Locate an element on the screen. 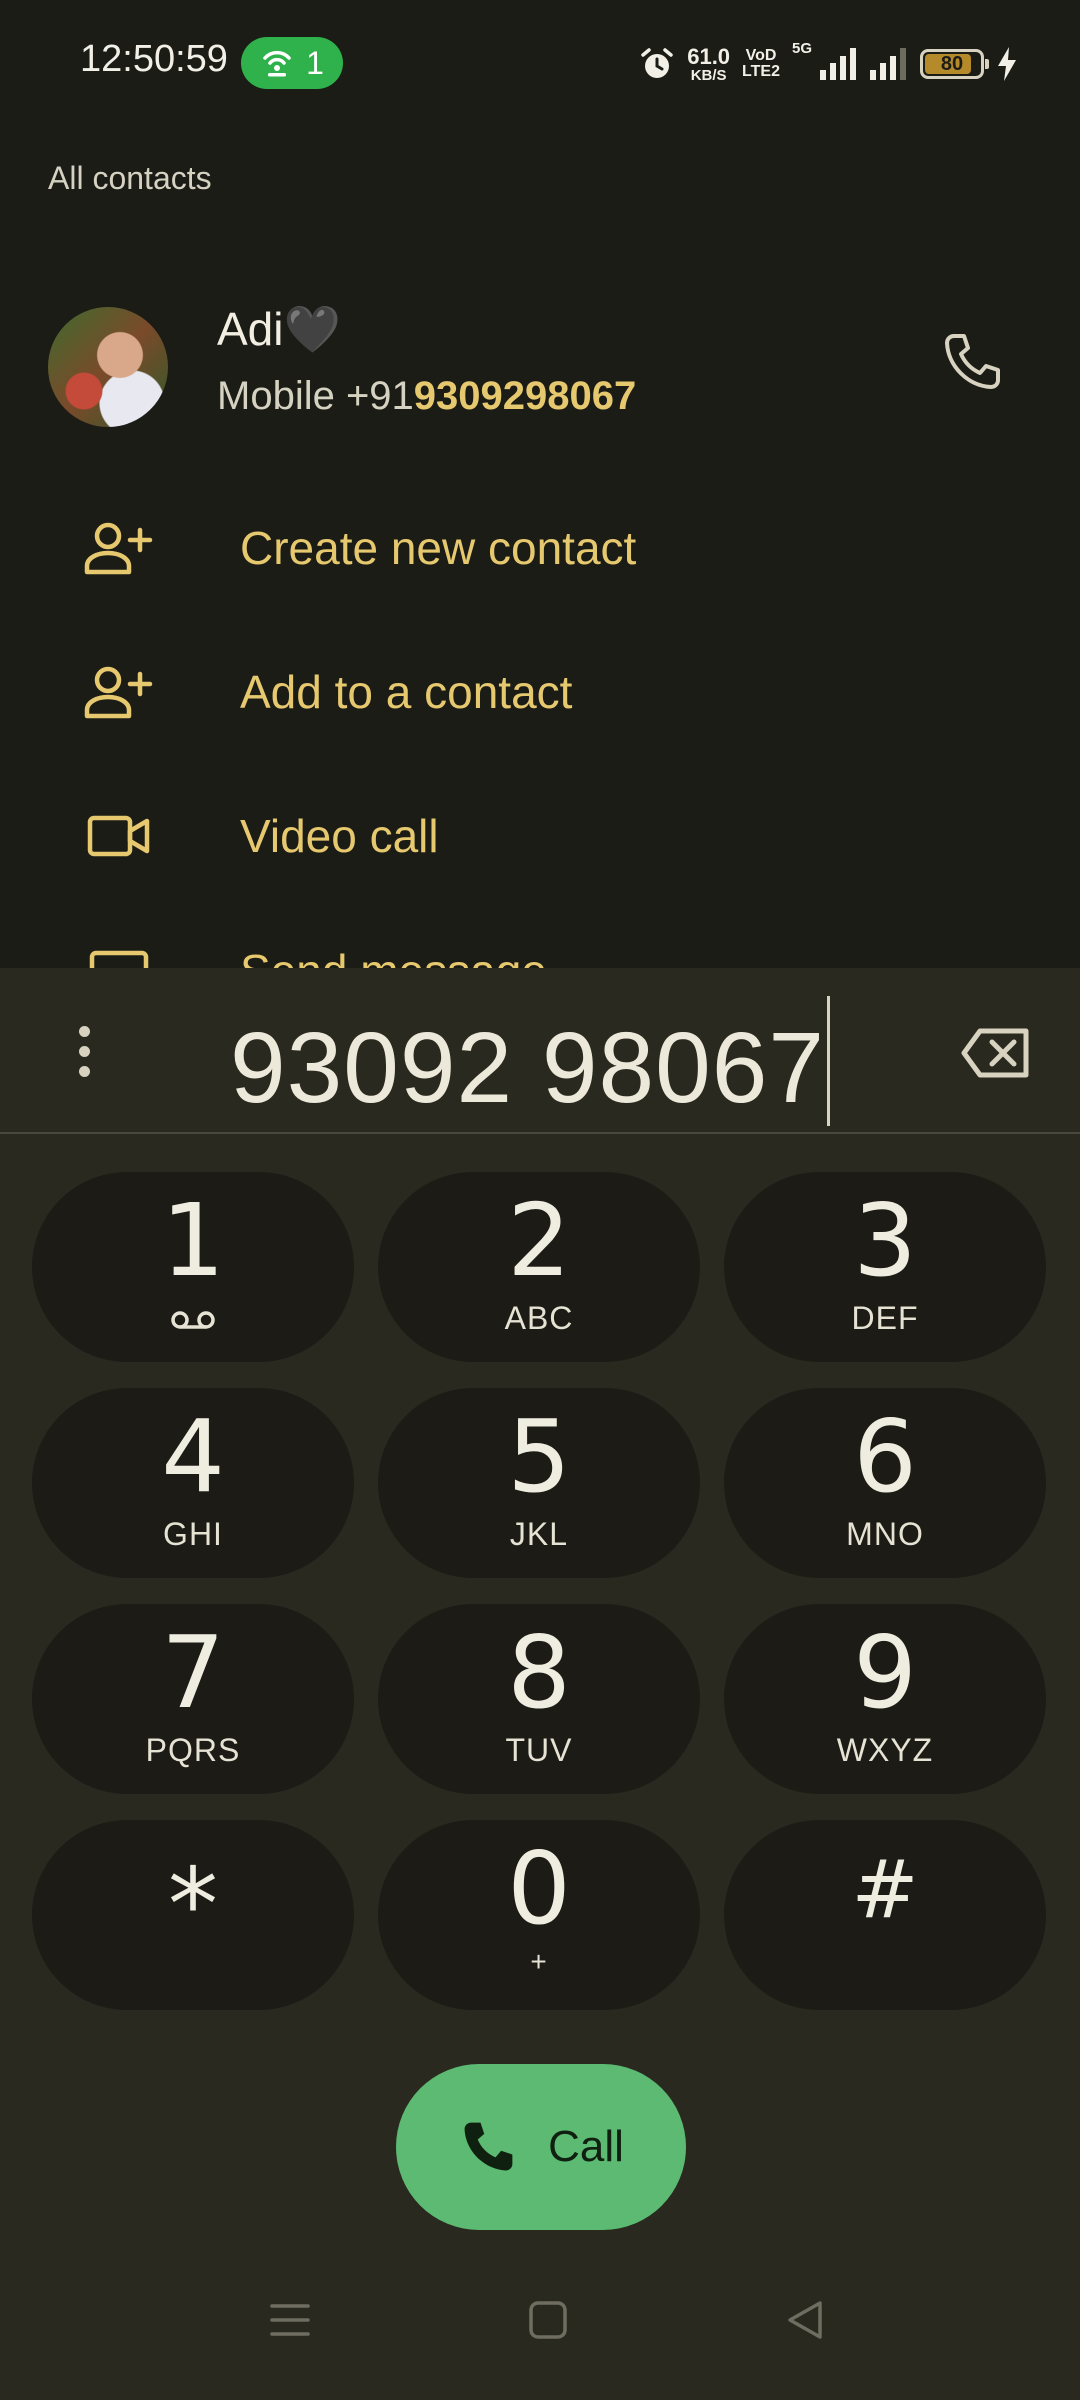 This screenshot has width=1080, height=2400. home-square-icon is located at coordinates (548, 2320).